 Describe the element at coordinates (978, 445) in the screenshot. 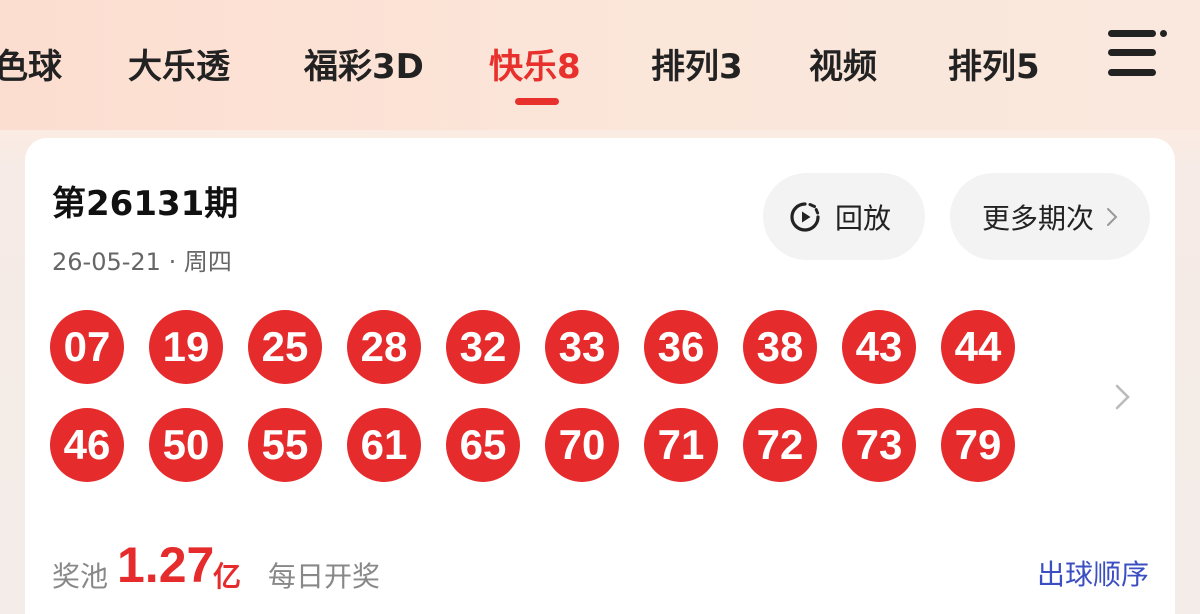

I see `number-ball: 79` at that location.